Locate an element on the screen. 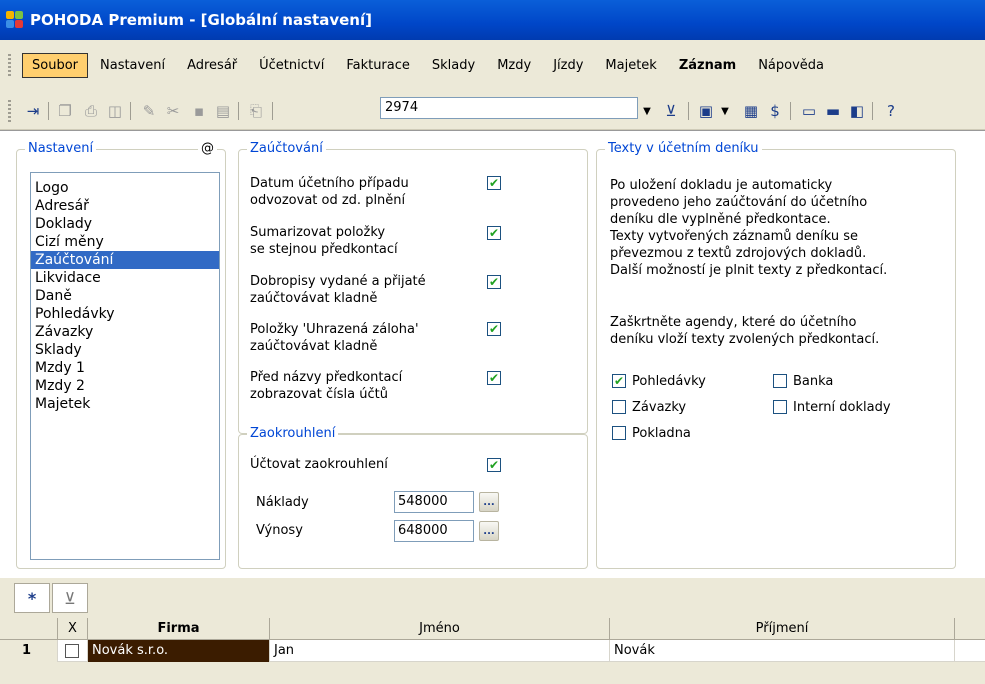  agenda-pokladna-label: Pokladna is located at coordinates (661, 433).